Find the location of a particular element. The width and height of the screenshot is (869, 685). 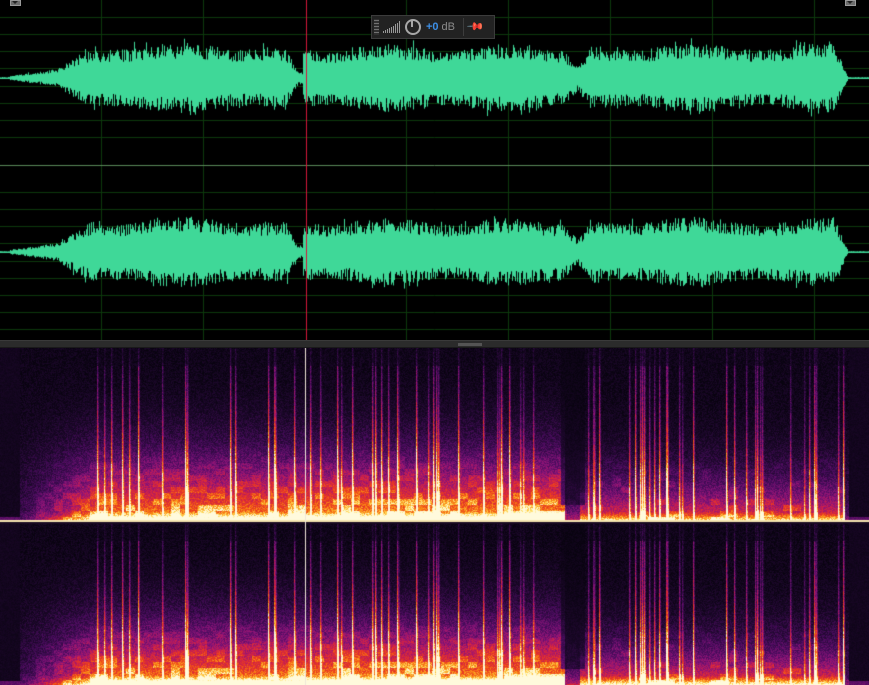

gain-value: +0 is located at coordinates (432, 27).